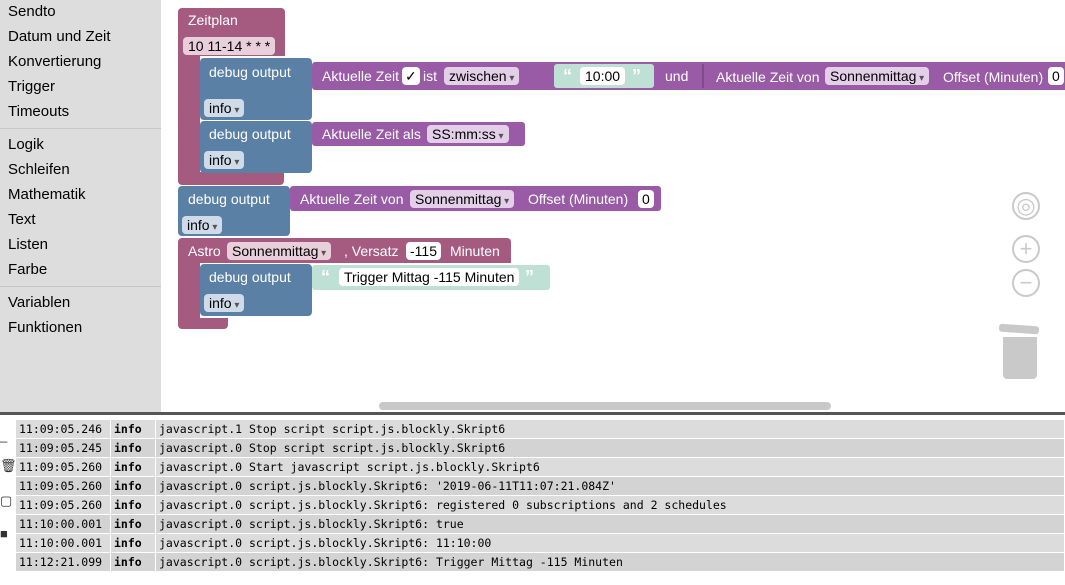  What do you see at coordinates (468, 134) in the screenshot?
I see `time-format-dropdown: SS:mm:ss` at bounding box center [468, 134].